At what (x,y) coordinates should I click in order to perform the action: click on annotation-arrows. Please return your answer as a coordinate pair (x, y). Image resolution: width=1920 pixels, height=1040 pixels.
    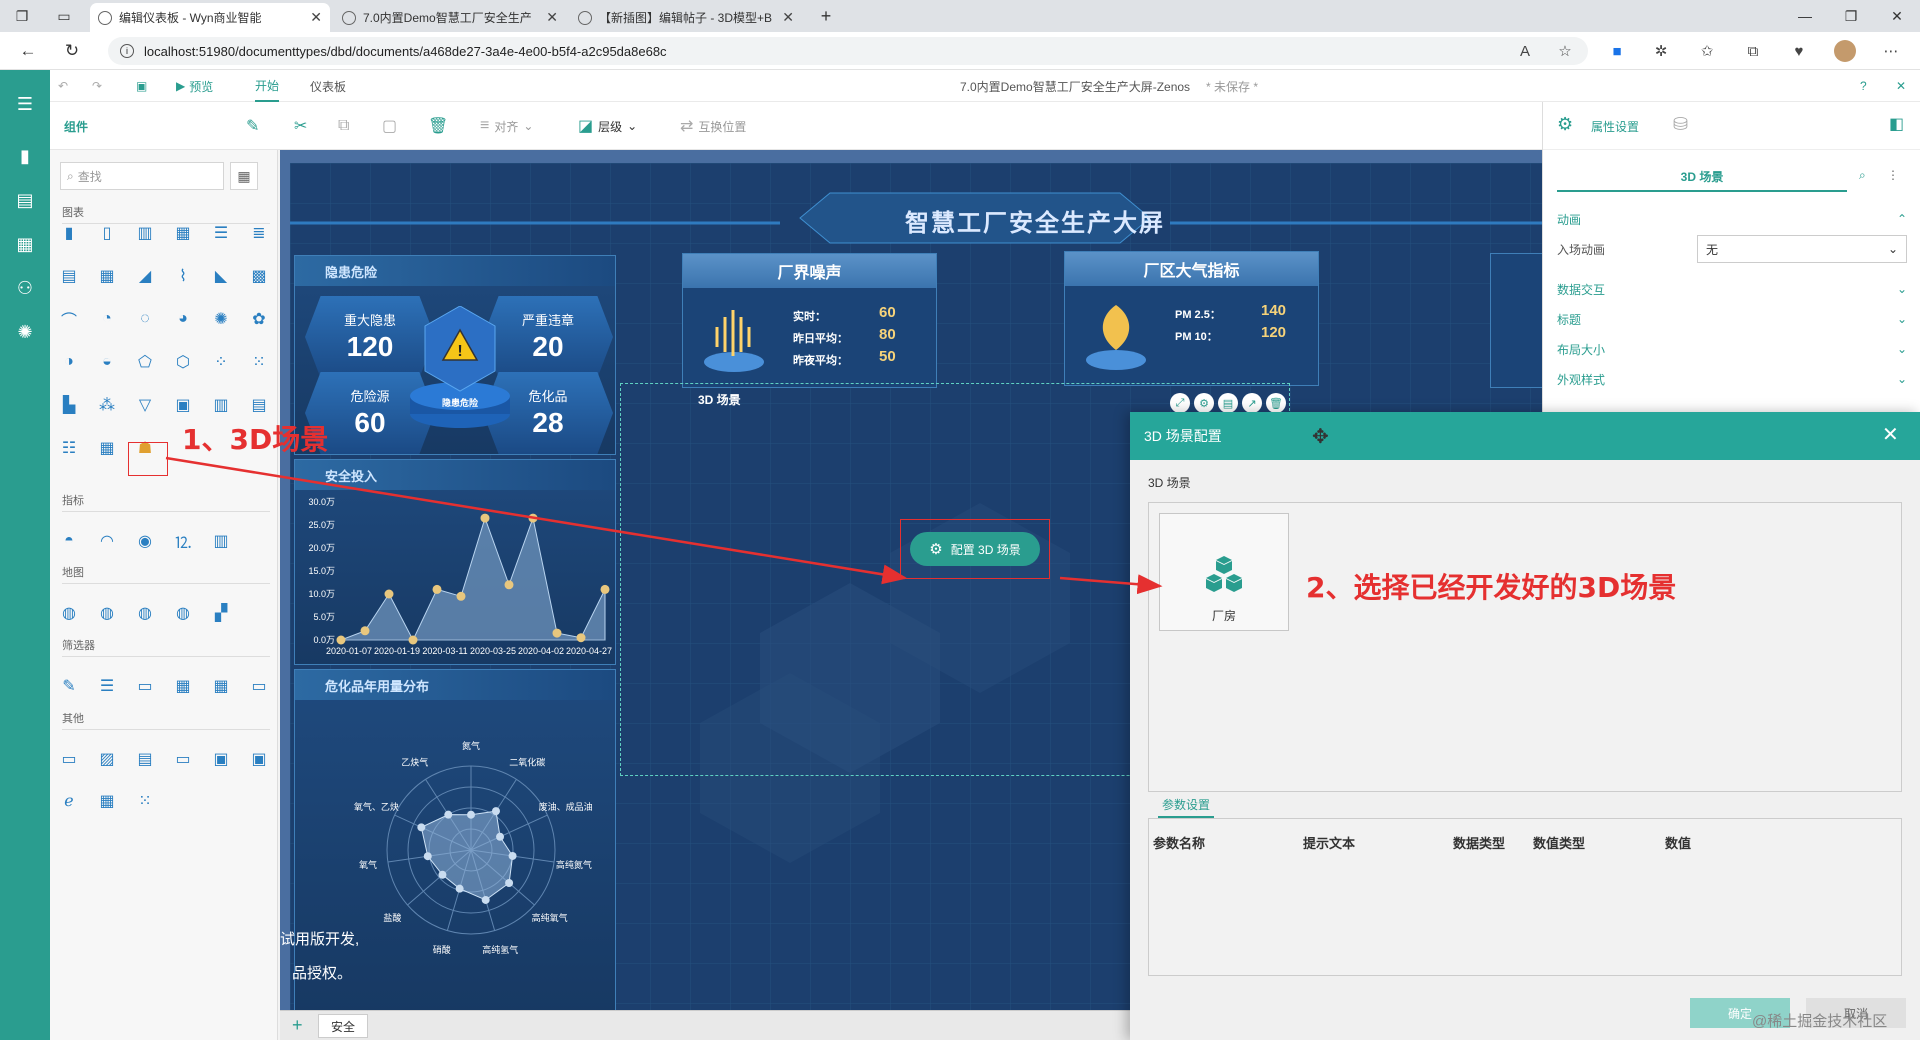
    Looking at the image, I should click on (664, 525).